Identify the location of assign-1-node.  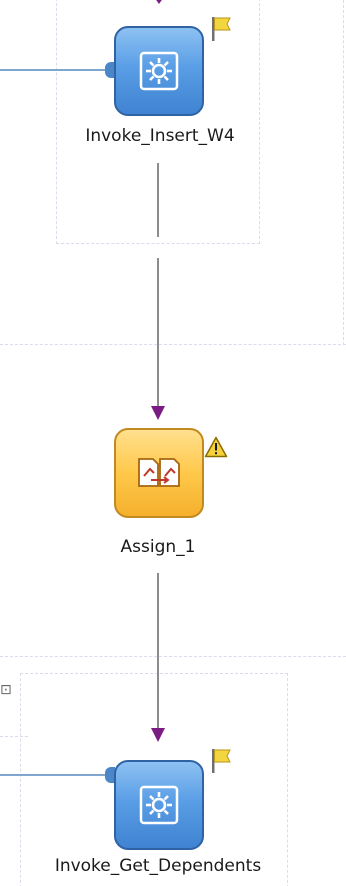
(159, 473).